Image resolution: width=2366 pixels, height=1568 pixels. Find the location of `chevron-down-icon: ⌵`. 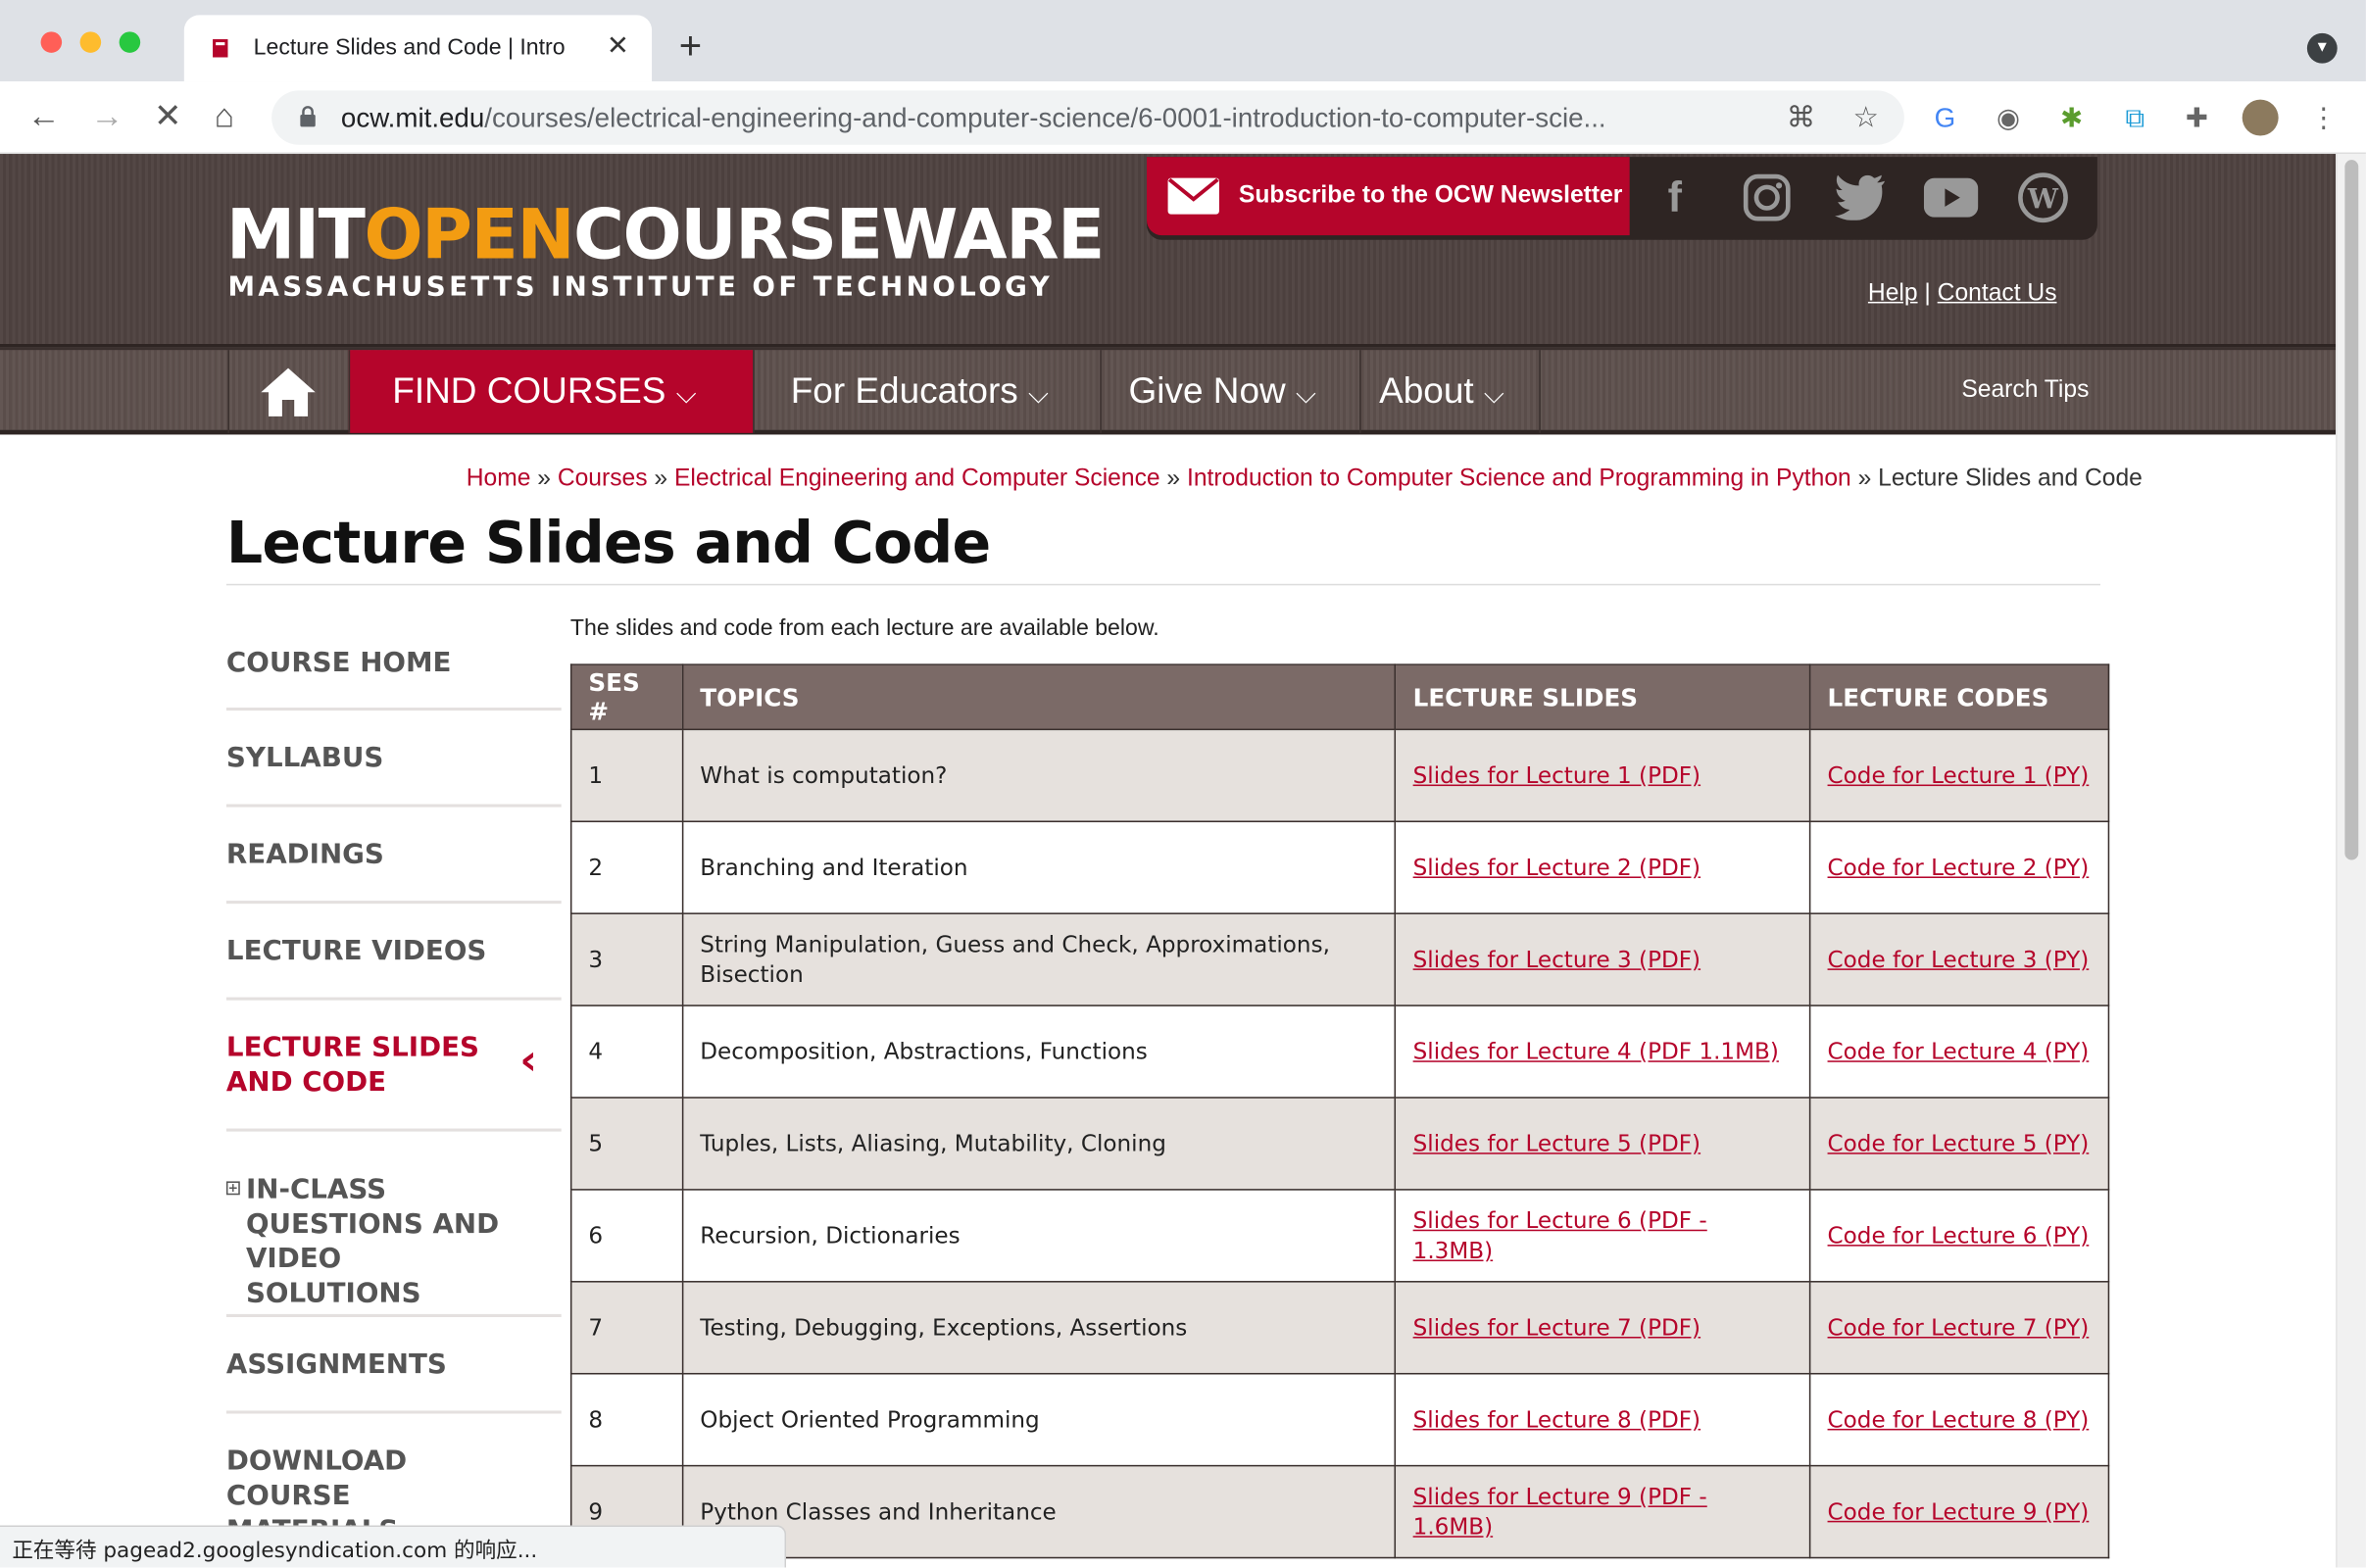

chevron-down-icon: ⌵ is located at coordinates (1039, 394).